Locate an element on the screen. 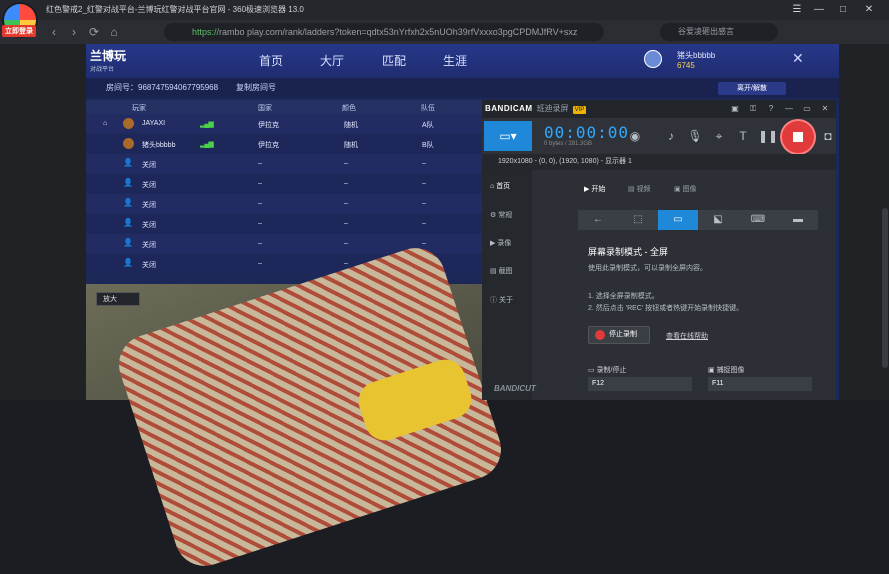  tab-video: ▤ 视频 is located at coordinates (639, 189).